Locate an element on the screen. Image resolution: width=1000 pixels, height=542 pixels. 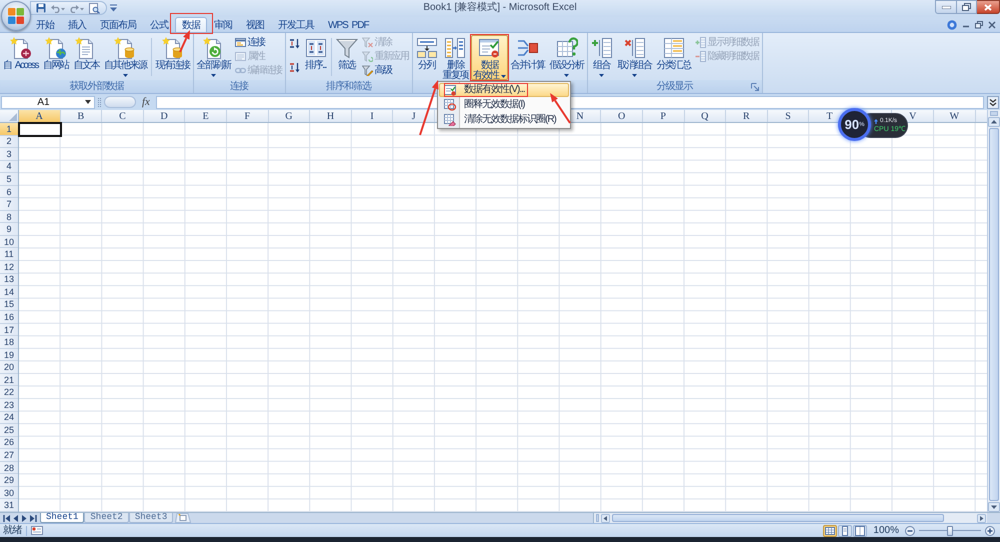
status-text: 就绪 is located at coordinates (12, 530).